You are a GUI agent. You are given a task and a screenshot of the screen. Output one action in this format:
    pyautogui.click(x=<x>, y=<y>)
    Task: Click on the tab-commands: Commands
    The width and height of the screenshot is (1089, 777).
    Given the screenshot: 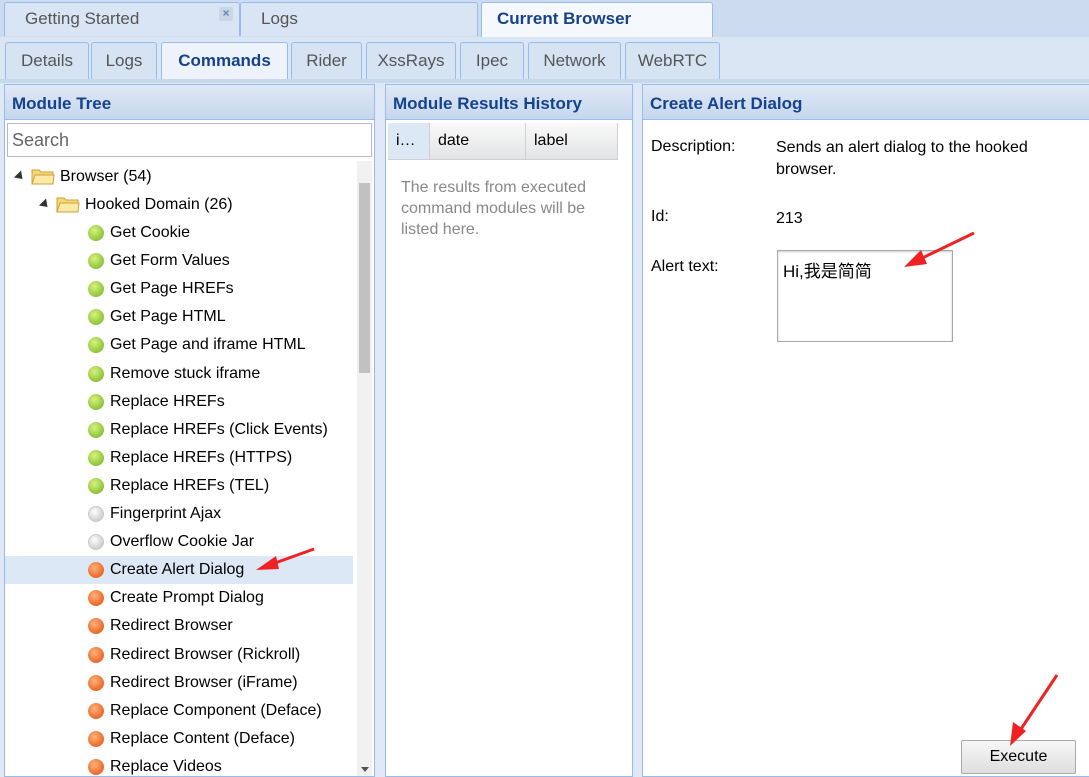 What is the action you would take?
    pyautogui.click(x=224, y=60)
    